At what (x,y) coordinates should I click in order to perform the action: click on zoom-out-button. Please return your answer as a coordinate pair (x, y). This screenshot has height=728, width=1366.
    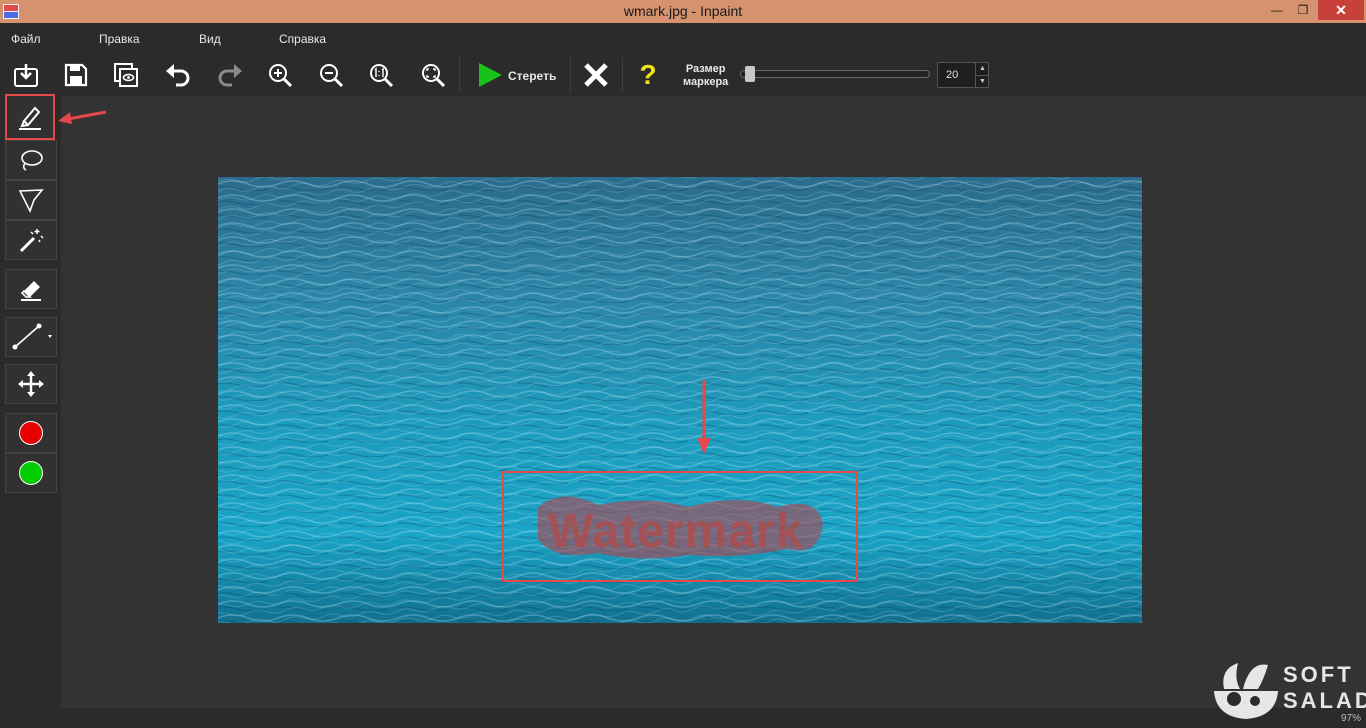
    Looking at the image, I should click on (331, 75).